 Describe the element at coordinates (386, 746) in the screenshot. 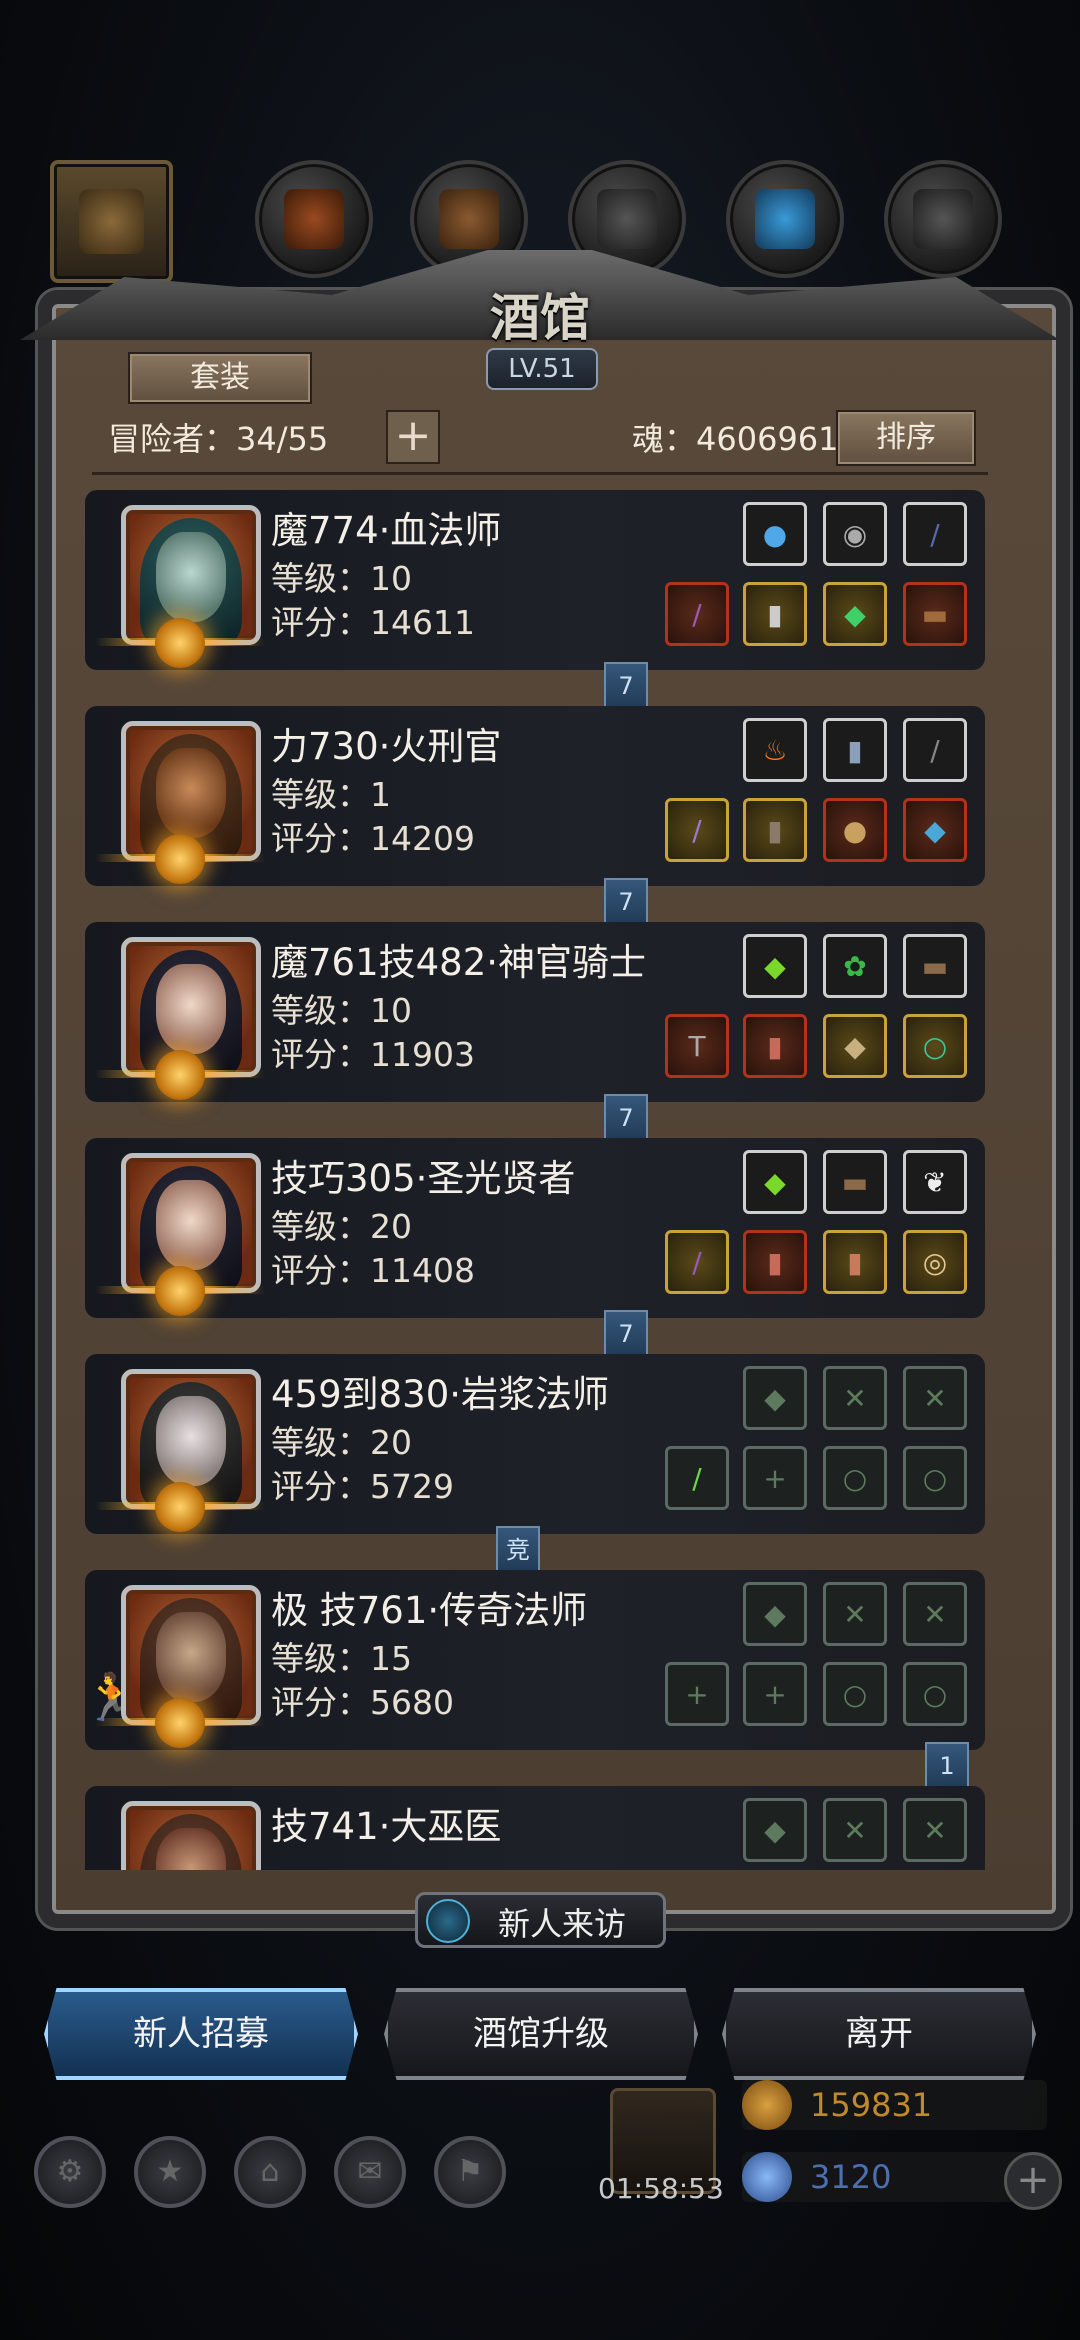

I see `hero-name: 力730·火刑官` at that location.